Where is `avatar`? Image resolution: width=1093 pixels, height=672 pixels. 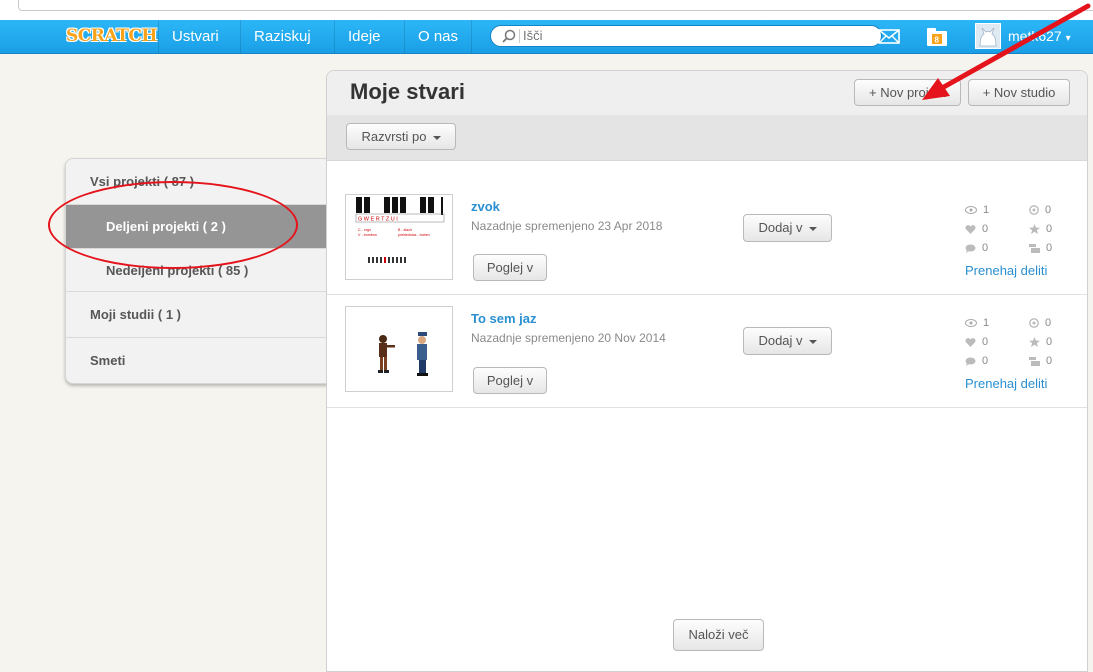
avatar is located at coordinates (988, 36).